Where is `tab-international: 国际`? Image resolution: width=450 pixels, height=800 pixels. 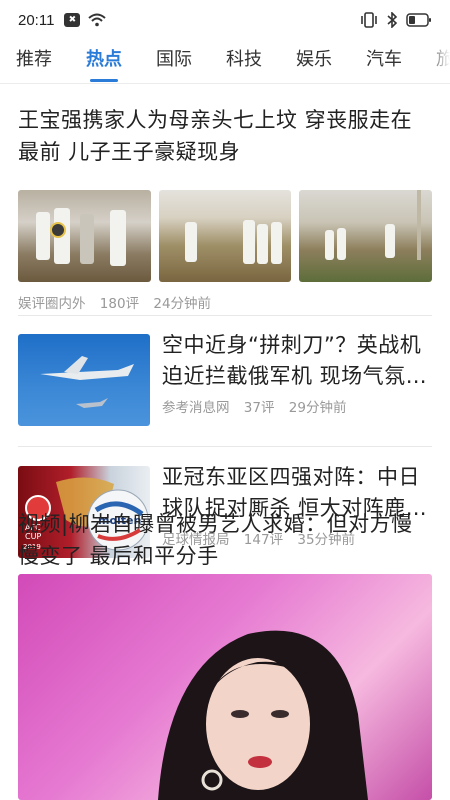 tab-international: 国际 is located at coordinates (174, 61).